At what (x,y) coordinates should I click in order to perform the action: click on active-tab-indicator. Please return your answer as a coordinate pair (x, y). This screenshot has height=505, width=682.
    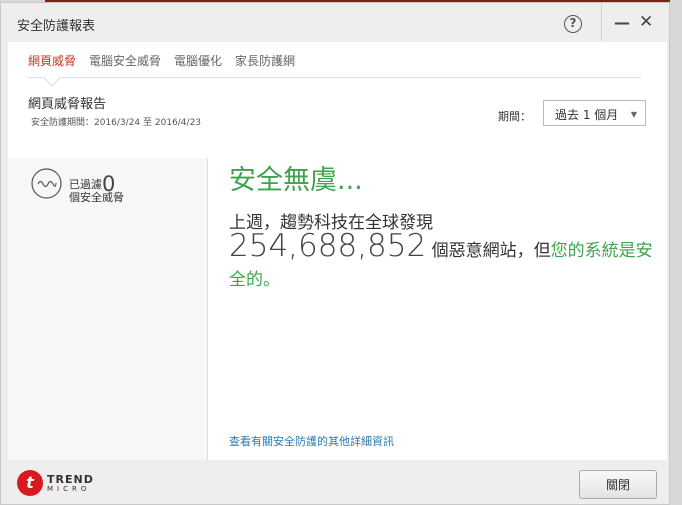
    Looking at the image, I should click on (52, 78).